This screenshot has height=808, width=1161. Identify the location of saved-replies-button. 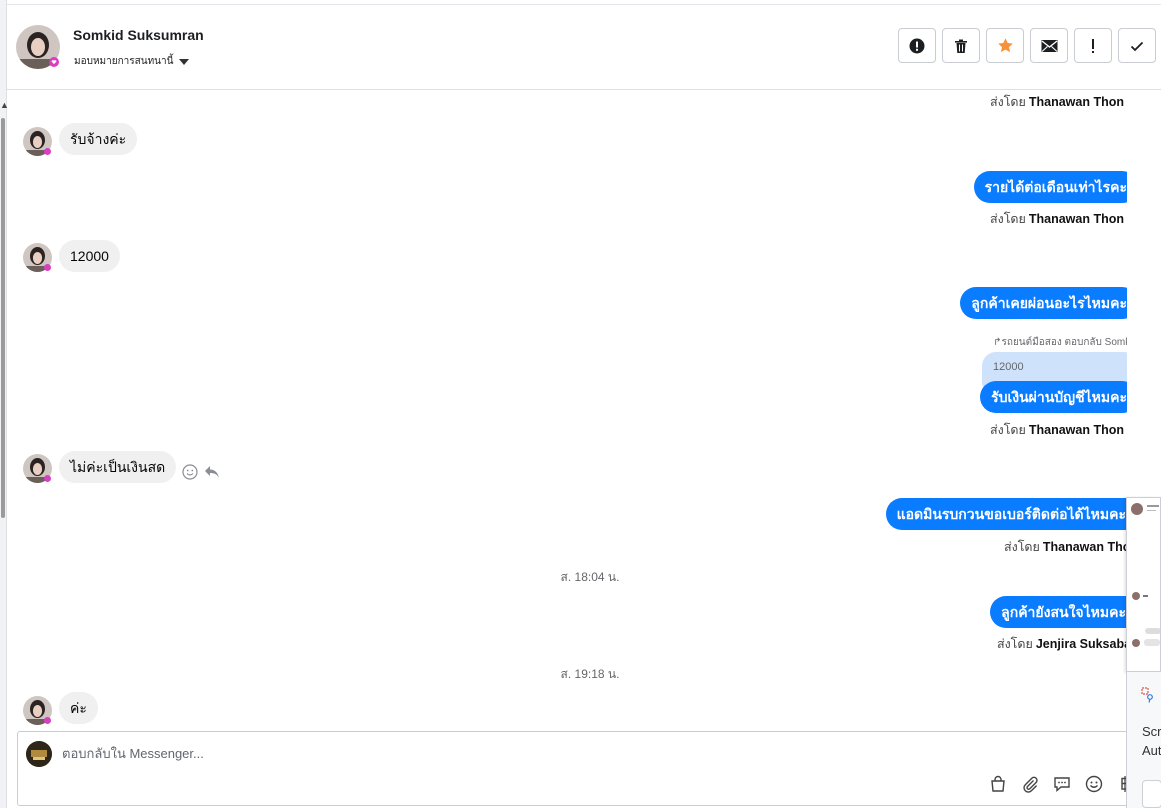
(1062, 784).